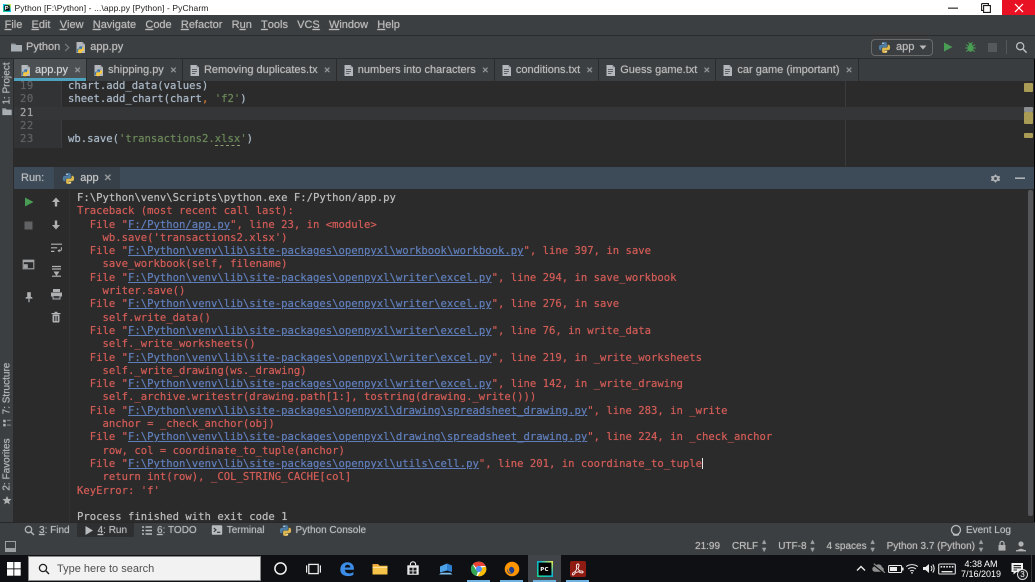  I want to click on highlighting-level-icon, so click(1021, 546).